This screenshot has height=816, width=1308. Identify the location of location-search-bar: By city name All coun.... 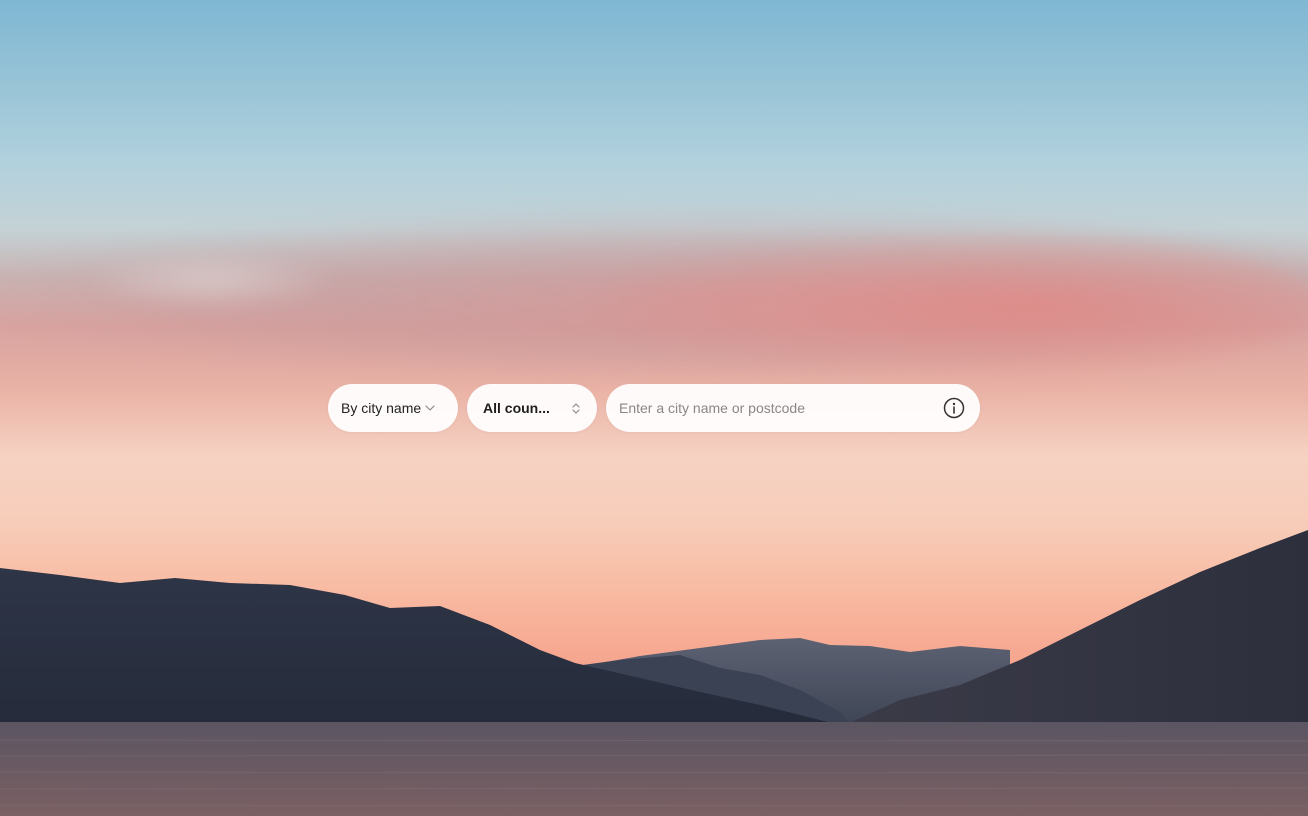
(654, 408).